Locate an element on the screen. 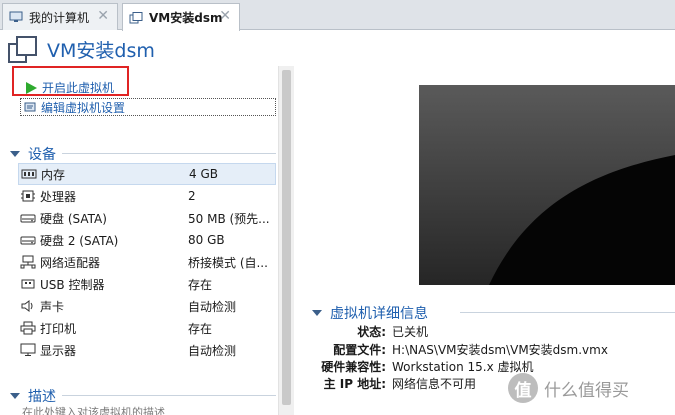 The image size is (675, 415). tab-my-computer: 我的计算机 ✕ is located at coordinates (60, 16).